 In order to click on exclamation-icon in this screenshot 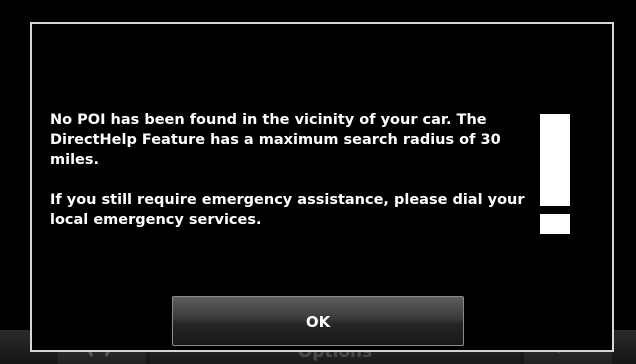, I will do `click(555, 174)`.